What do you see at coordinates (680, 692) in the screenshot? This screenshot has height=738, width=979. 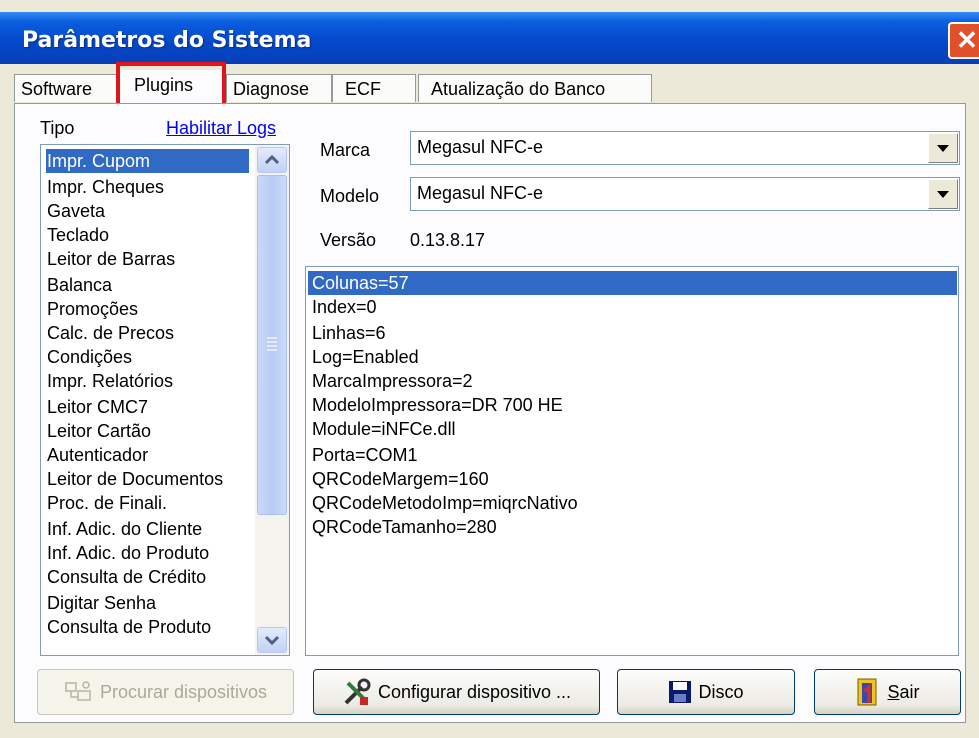 I see `floppy-disk-icon` at bounding box center [680, 692].